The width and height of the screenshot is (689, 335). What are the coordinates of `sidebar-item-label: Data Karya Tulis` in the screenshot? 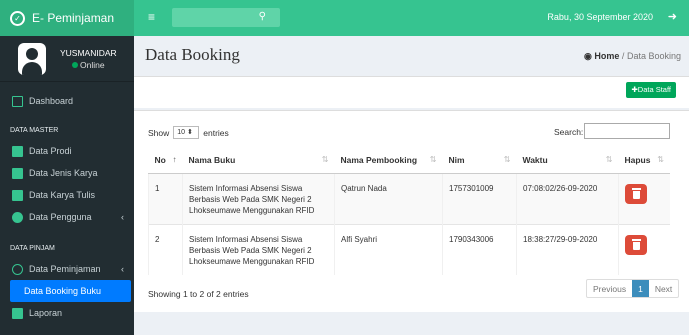 It's located at (62, 195).